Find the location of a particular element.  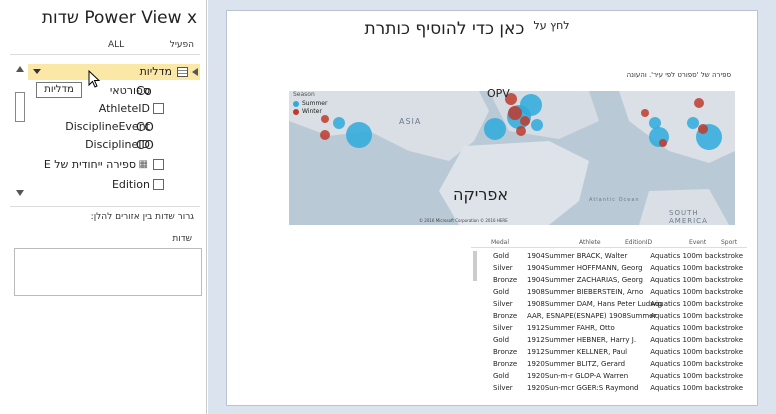

field-row: Edition is located at coordinates (114, 185).